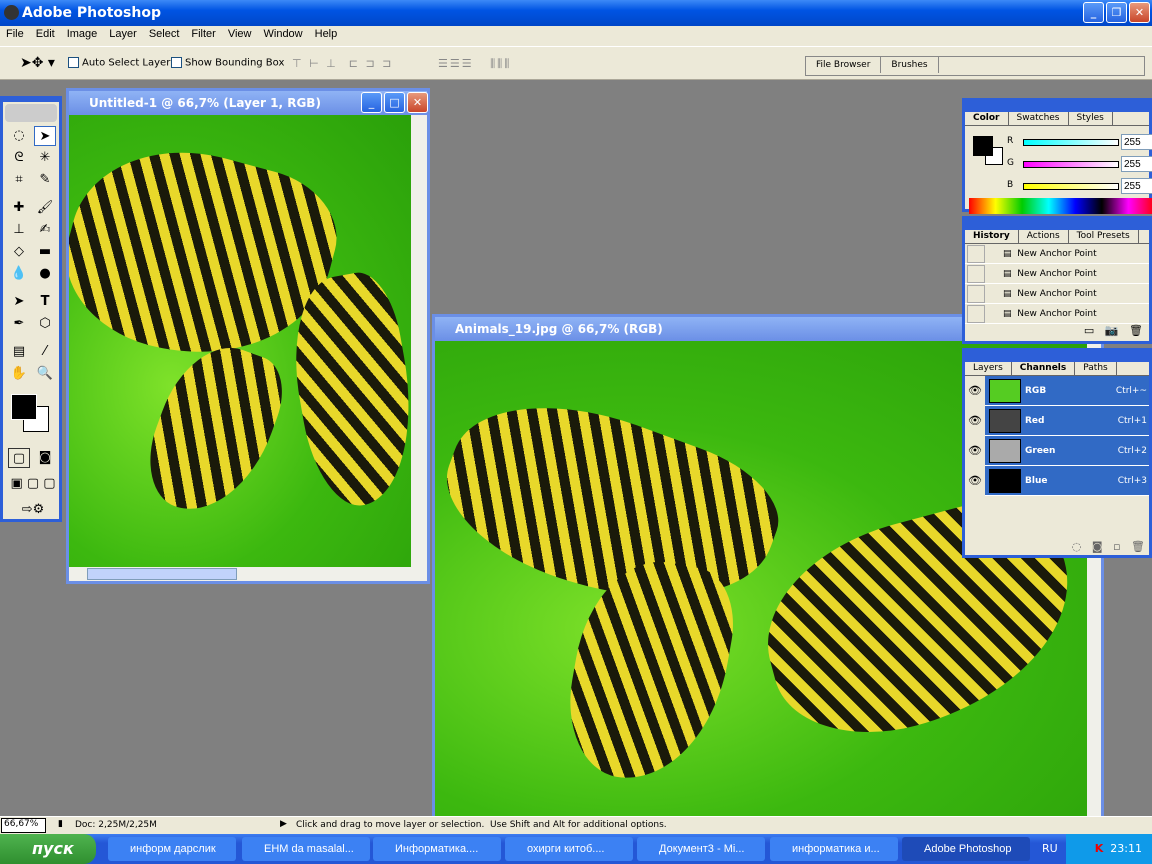 Image resolution: width=1152 pixels, height=864 pixels. Describe the element at coordinates (19, 302) in the screenshot. I see `path-selection-icon: ➤` at that location.